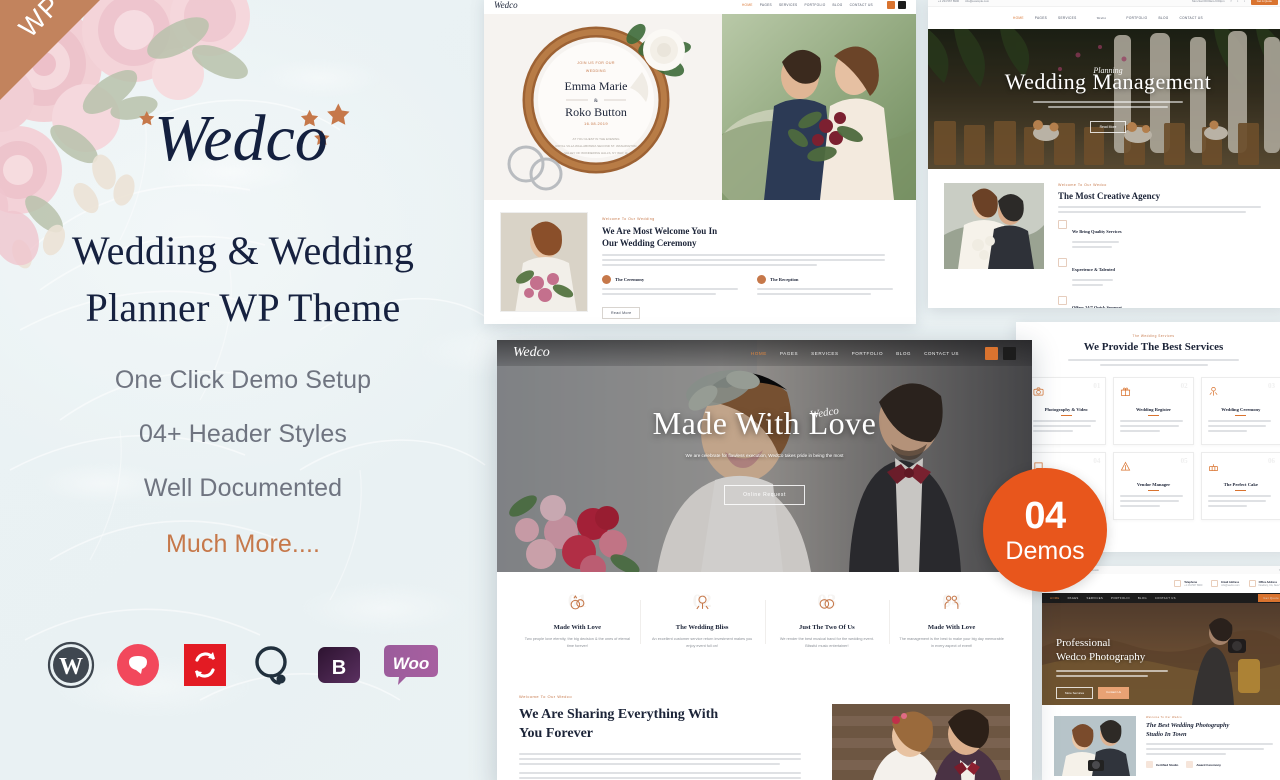  Describe the element at coordinates (1190, 765) in the screenshot. I see `trophy-icon` at that location.